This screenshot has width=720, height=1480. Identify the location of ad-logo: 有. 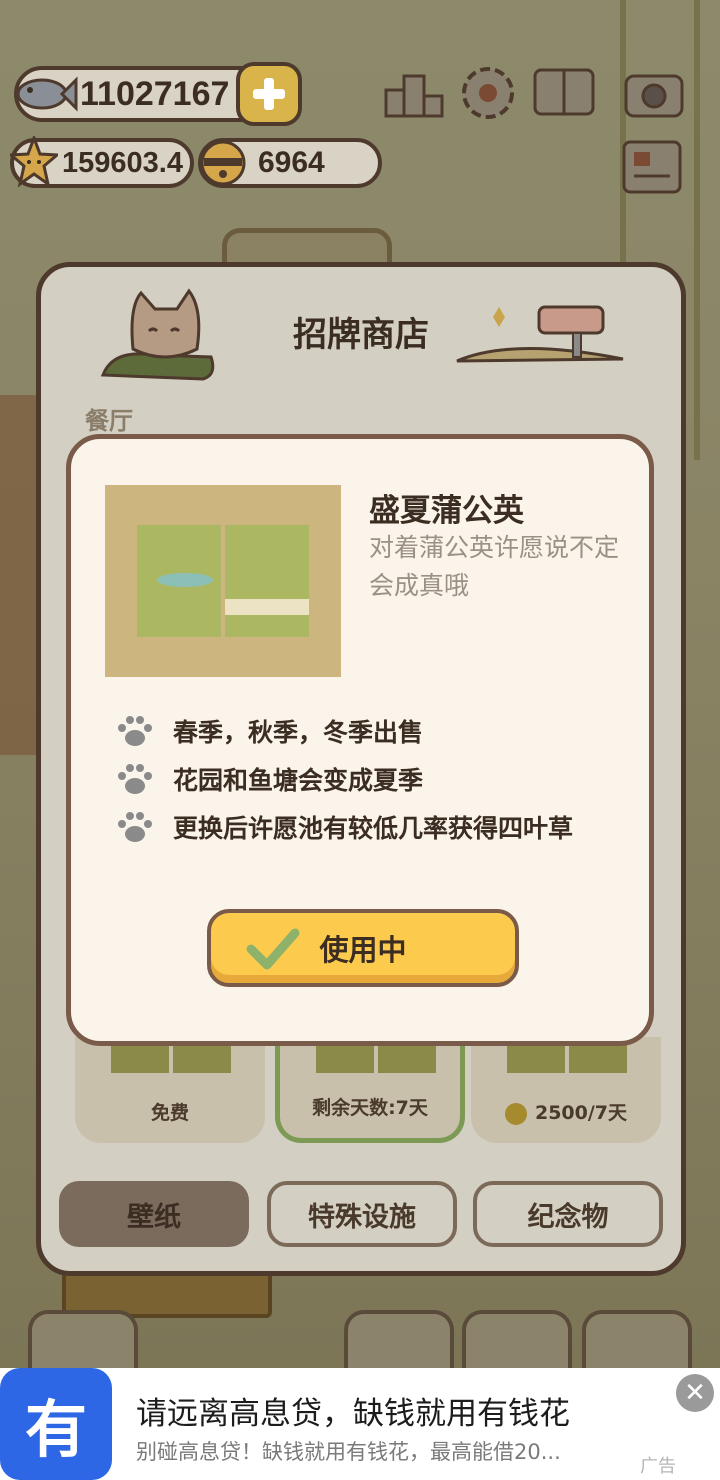
(56, 1424).